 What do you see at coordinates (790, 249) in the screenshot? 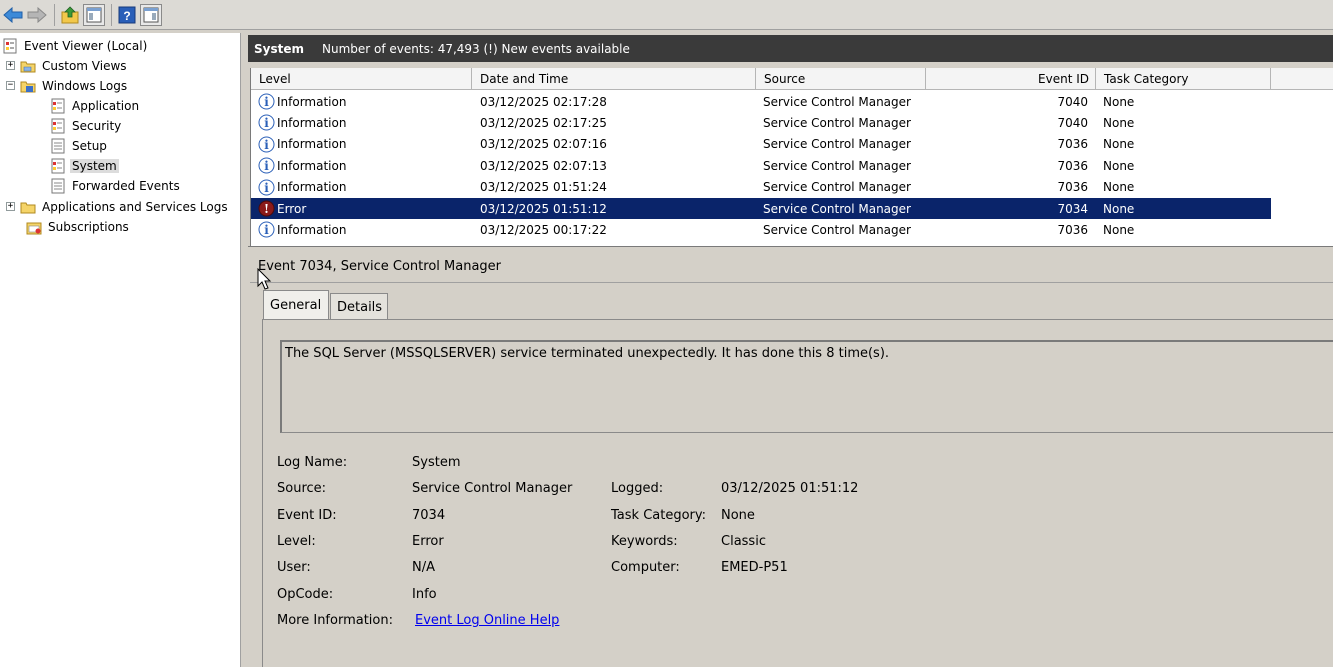
I see `horizontal-splitter` at bounding box center [790, 249].